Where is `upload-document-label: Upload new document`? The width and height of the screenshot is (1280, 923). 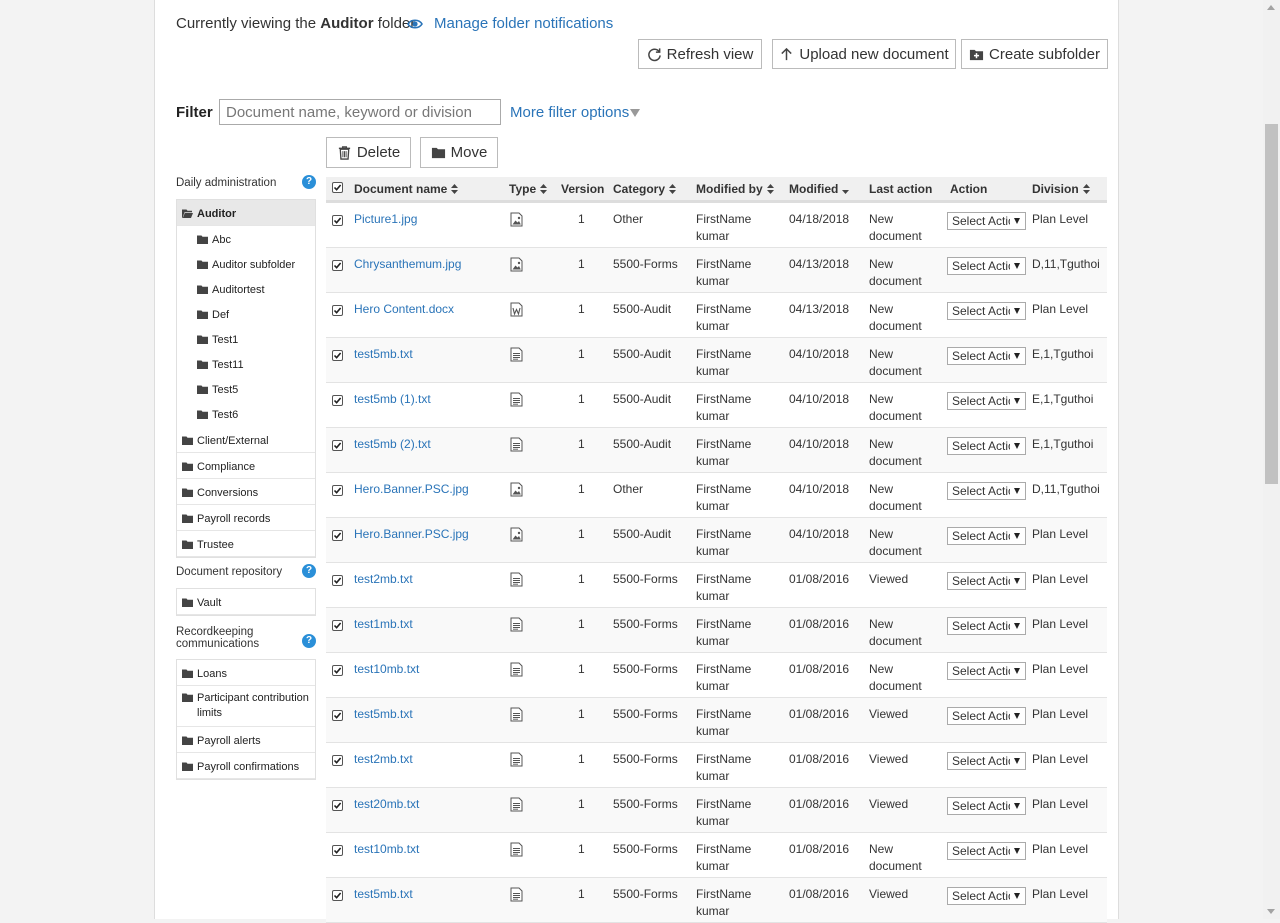 upload-document-label: Upload new document is located at coordinates (874, 54).